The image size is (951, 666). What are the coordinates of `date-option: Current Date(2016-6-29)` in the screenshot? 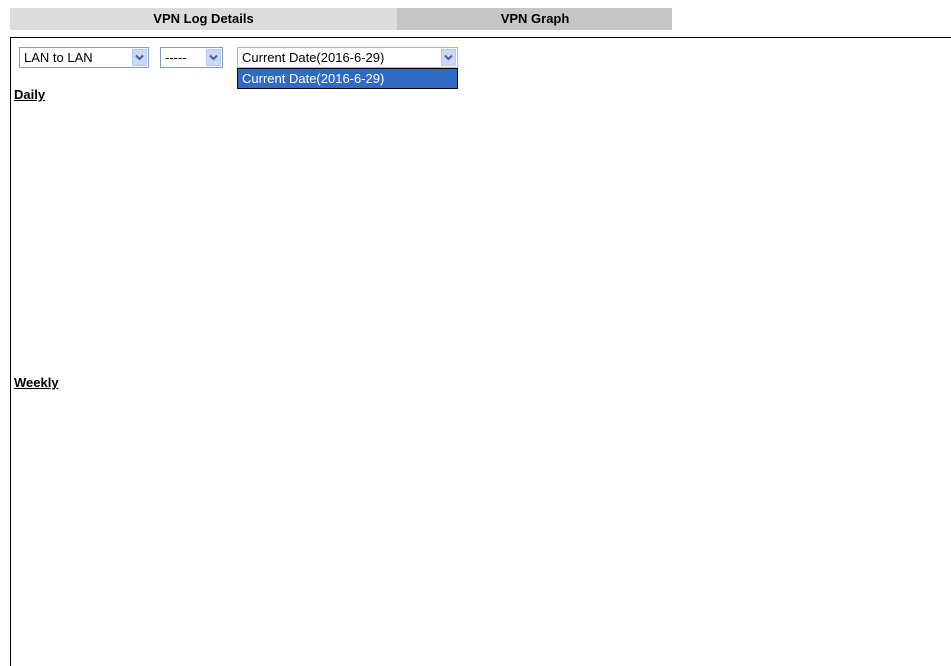 It's located at (347, 78).